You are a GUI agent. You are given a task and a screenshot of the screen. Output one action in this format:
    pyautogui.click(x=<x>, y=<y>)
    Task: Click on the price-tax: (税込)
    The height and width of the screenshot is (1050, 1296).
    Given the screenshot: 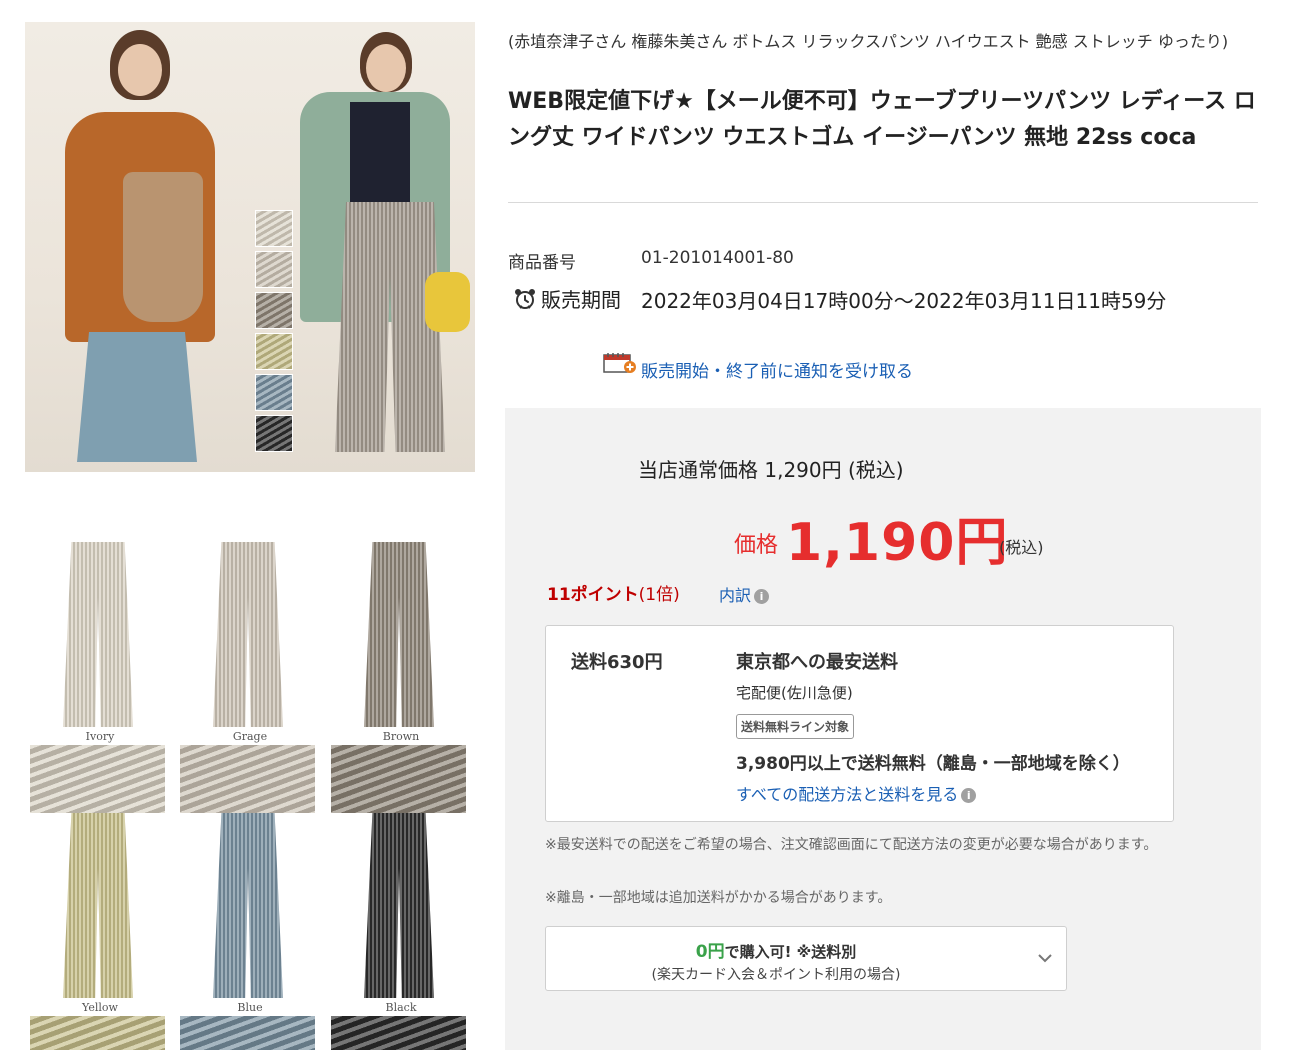 What is the action you would take?
    pyautogui.click(x=1021, y=547)
    